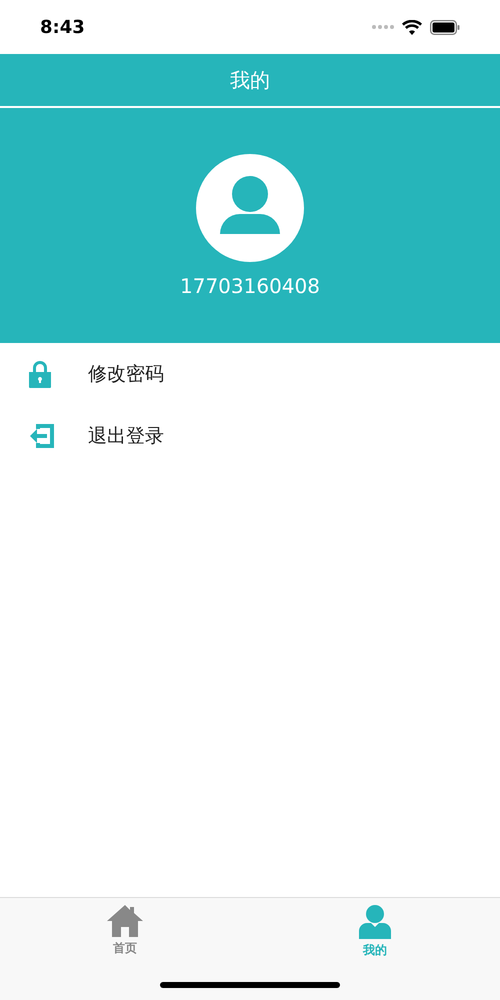 Image resolution: width=500 pixels, height=1000 pixels. Describe the element at coordinates (250, 80) in the screenshot. I see `page-title: 我的` at that location.